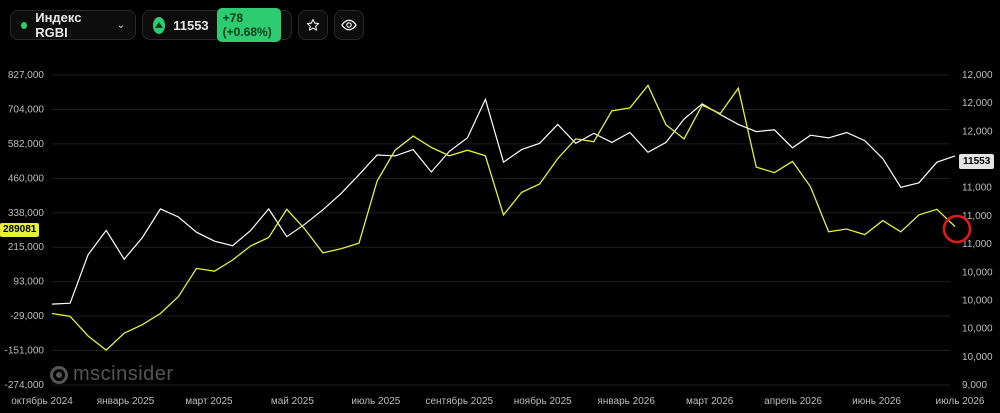  I want to click on right-tick-label: 9,000, so click(974, 385).